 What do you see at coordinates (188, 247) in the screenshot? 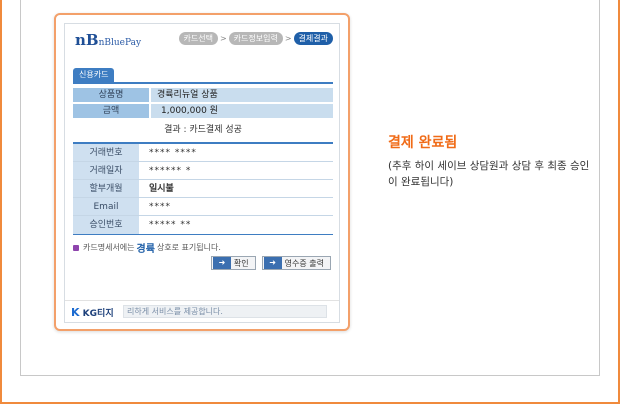
I see `notice-suffix: 상호로 표기됩니다.` at bounding box center [188, 247].